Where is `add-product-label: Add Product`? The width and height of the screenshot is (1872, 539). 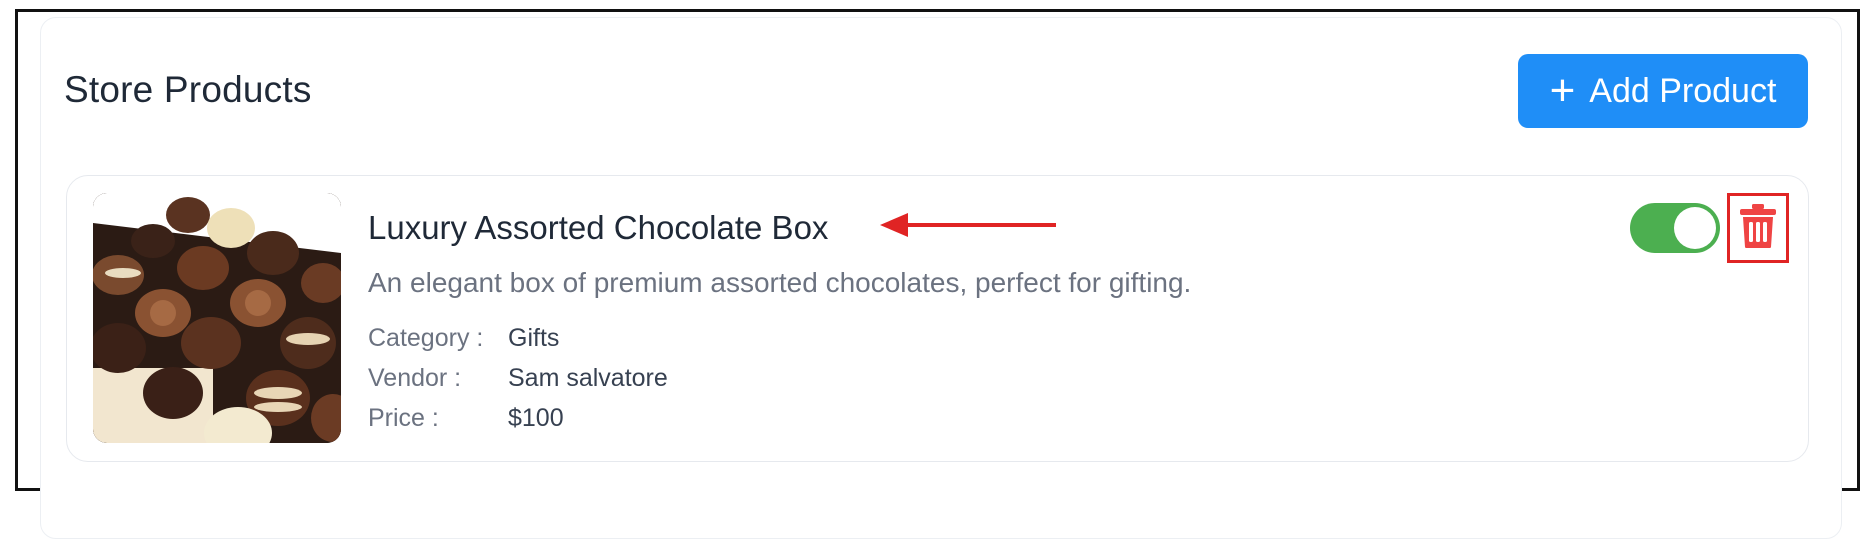 add-product-label: Add Product is located at coordinates (1683, 90).